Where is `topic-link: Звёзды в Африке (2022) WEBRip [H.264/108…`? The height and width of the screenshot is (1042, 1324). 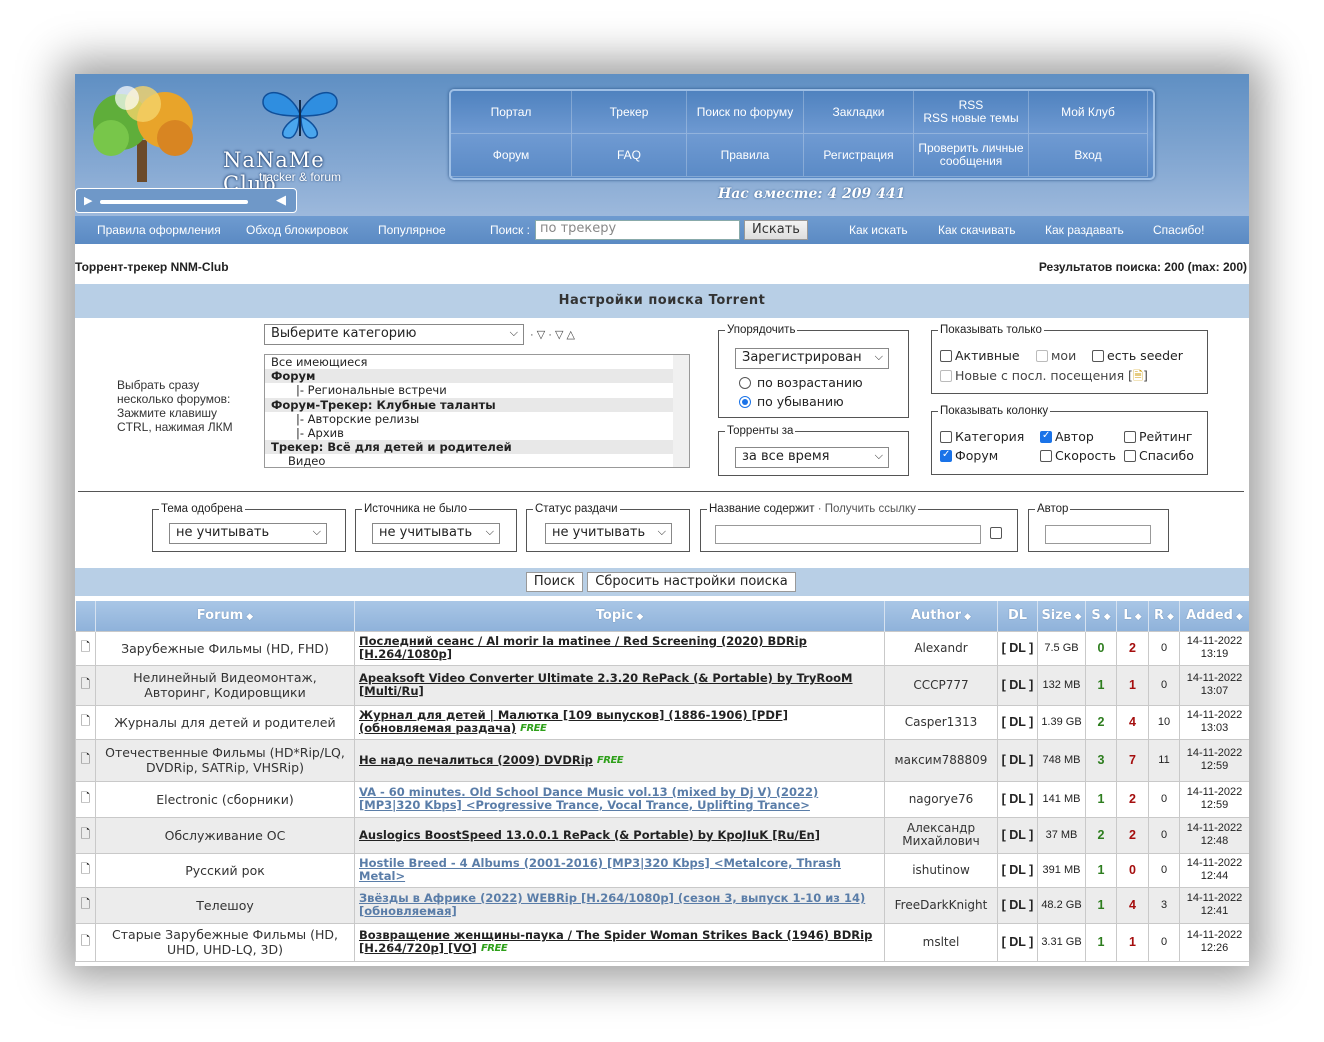 topic-link: Звёзды в Африке (2022) WEBRip [H.264/108… is located at coordinates (612, 904).